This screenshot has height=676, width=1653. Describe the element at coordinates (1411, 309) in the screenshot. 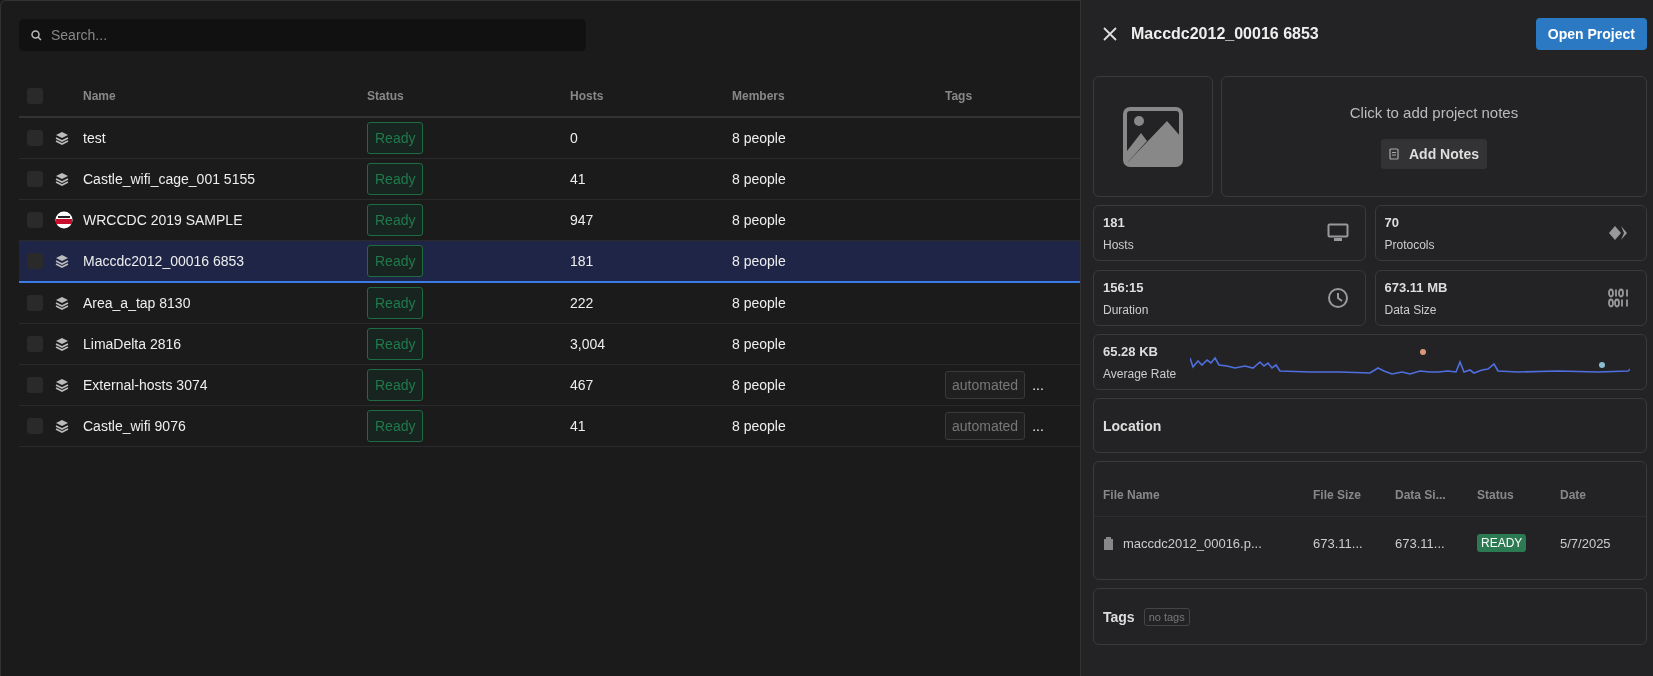

I see `stat-label: Data Size` at that location.